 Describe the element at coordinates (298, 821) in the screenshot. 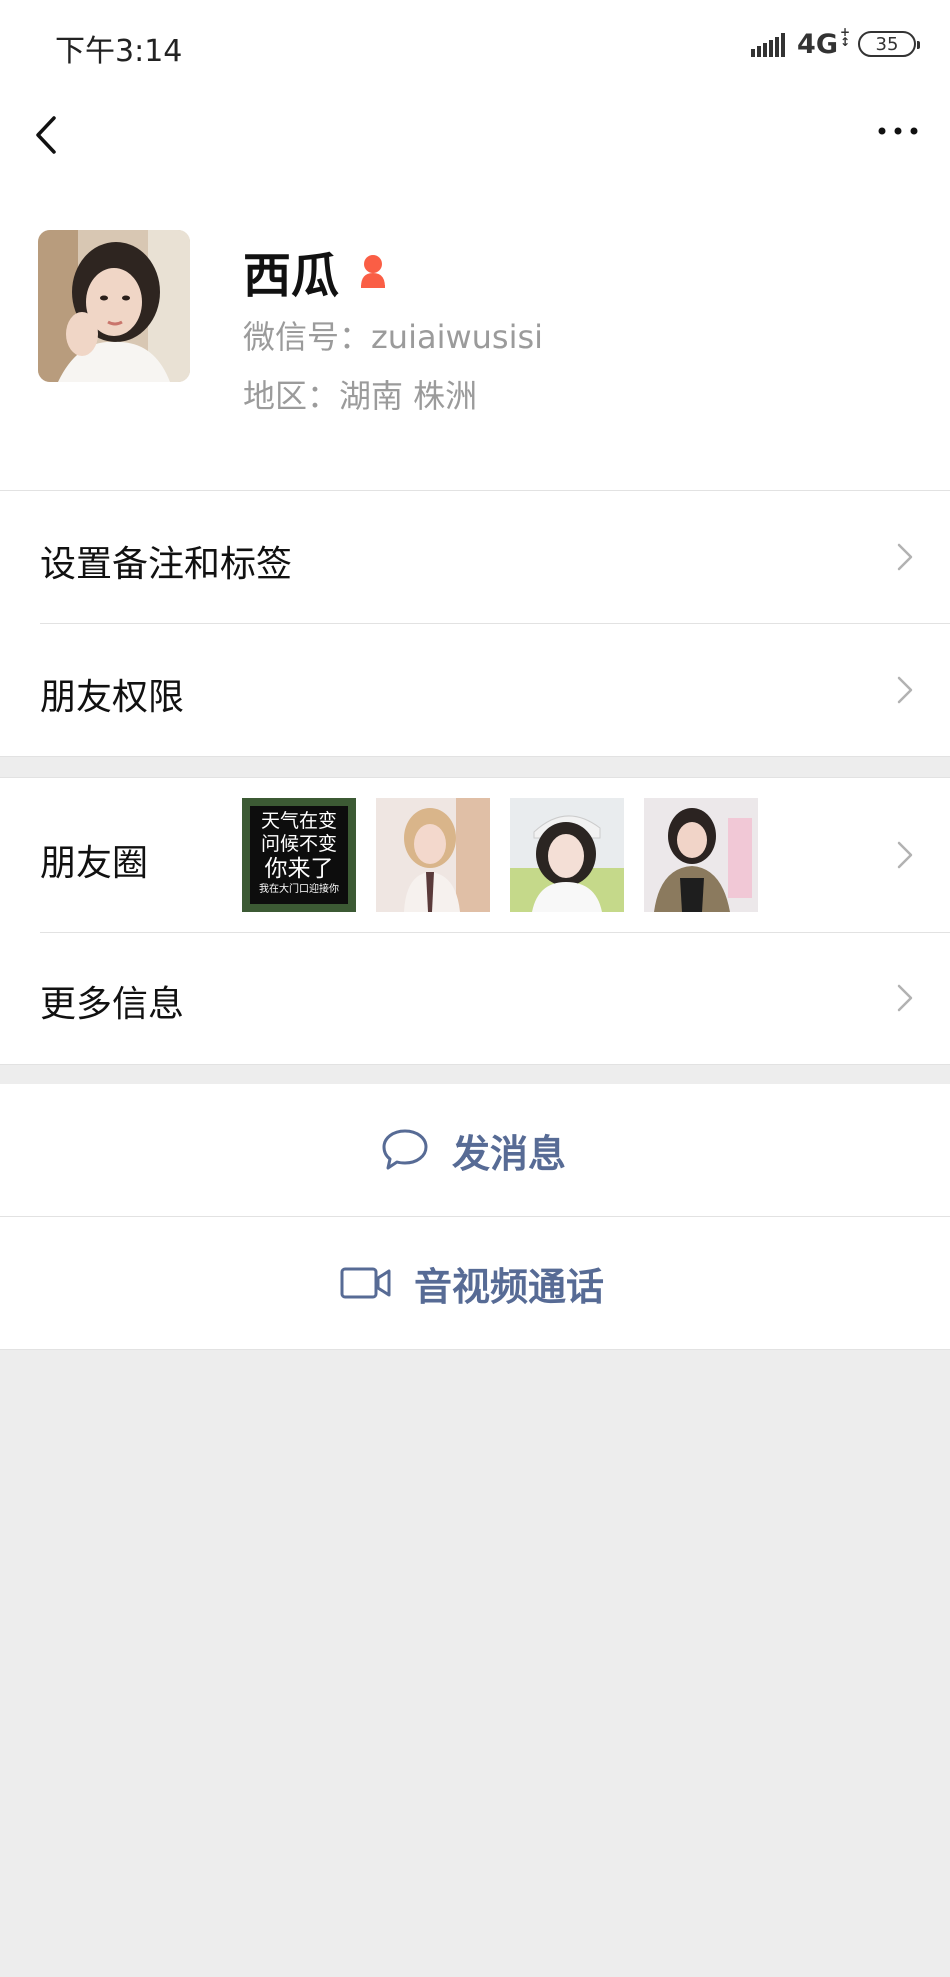

I see `thumbnail-text: 天气在变` at that location.